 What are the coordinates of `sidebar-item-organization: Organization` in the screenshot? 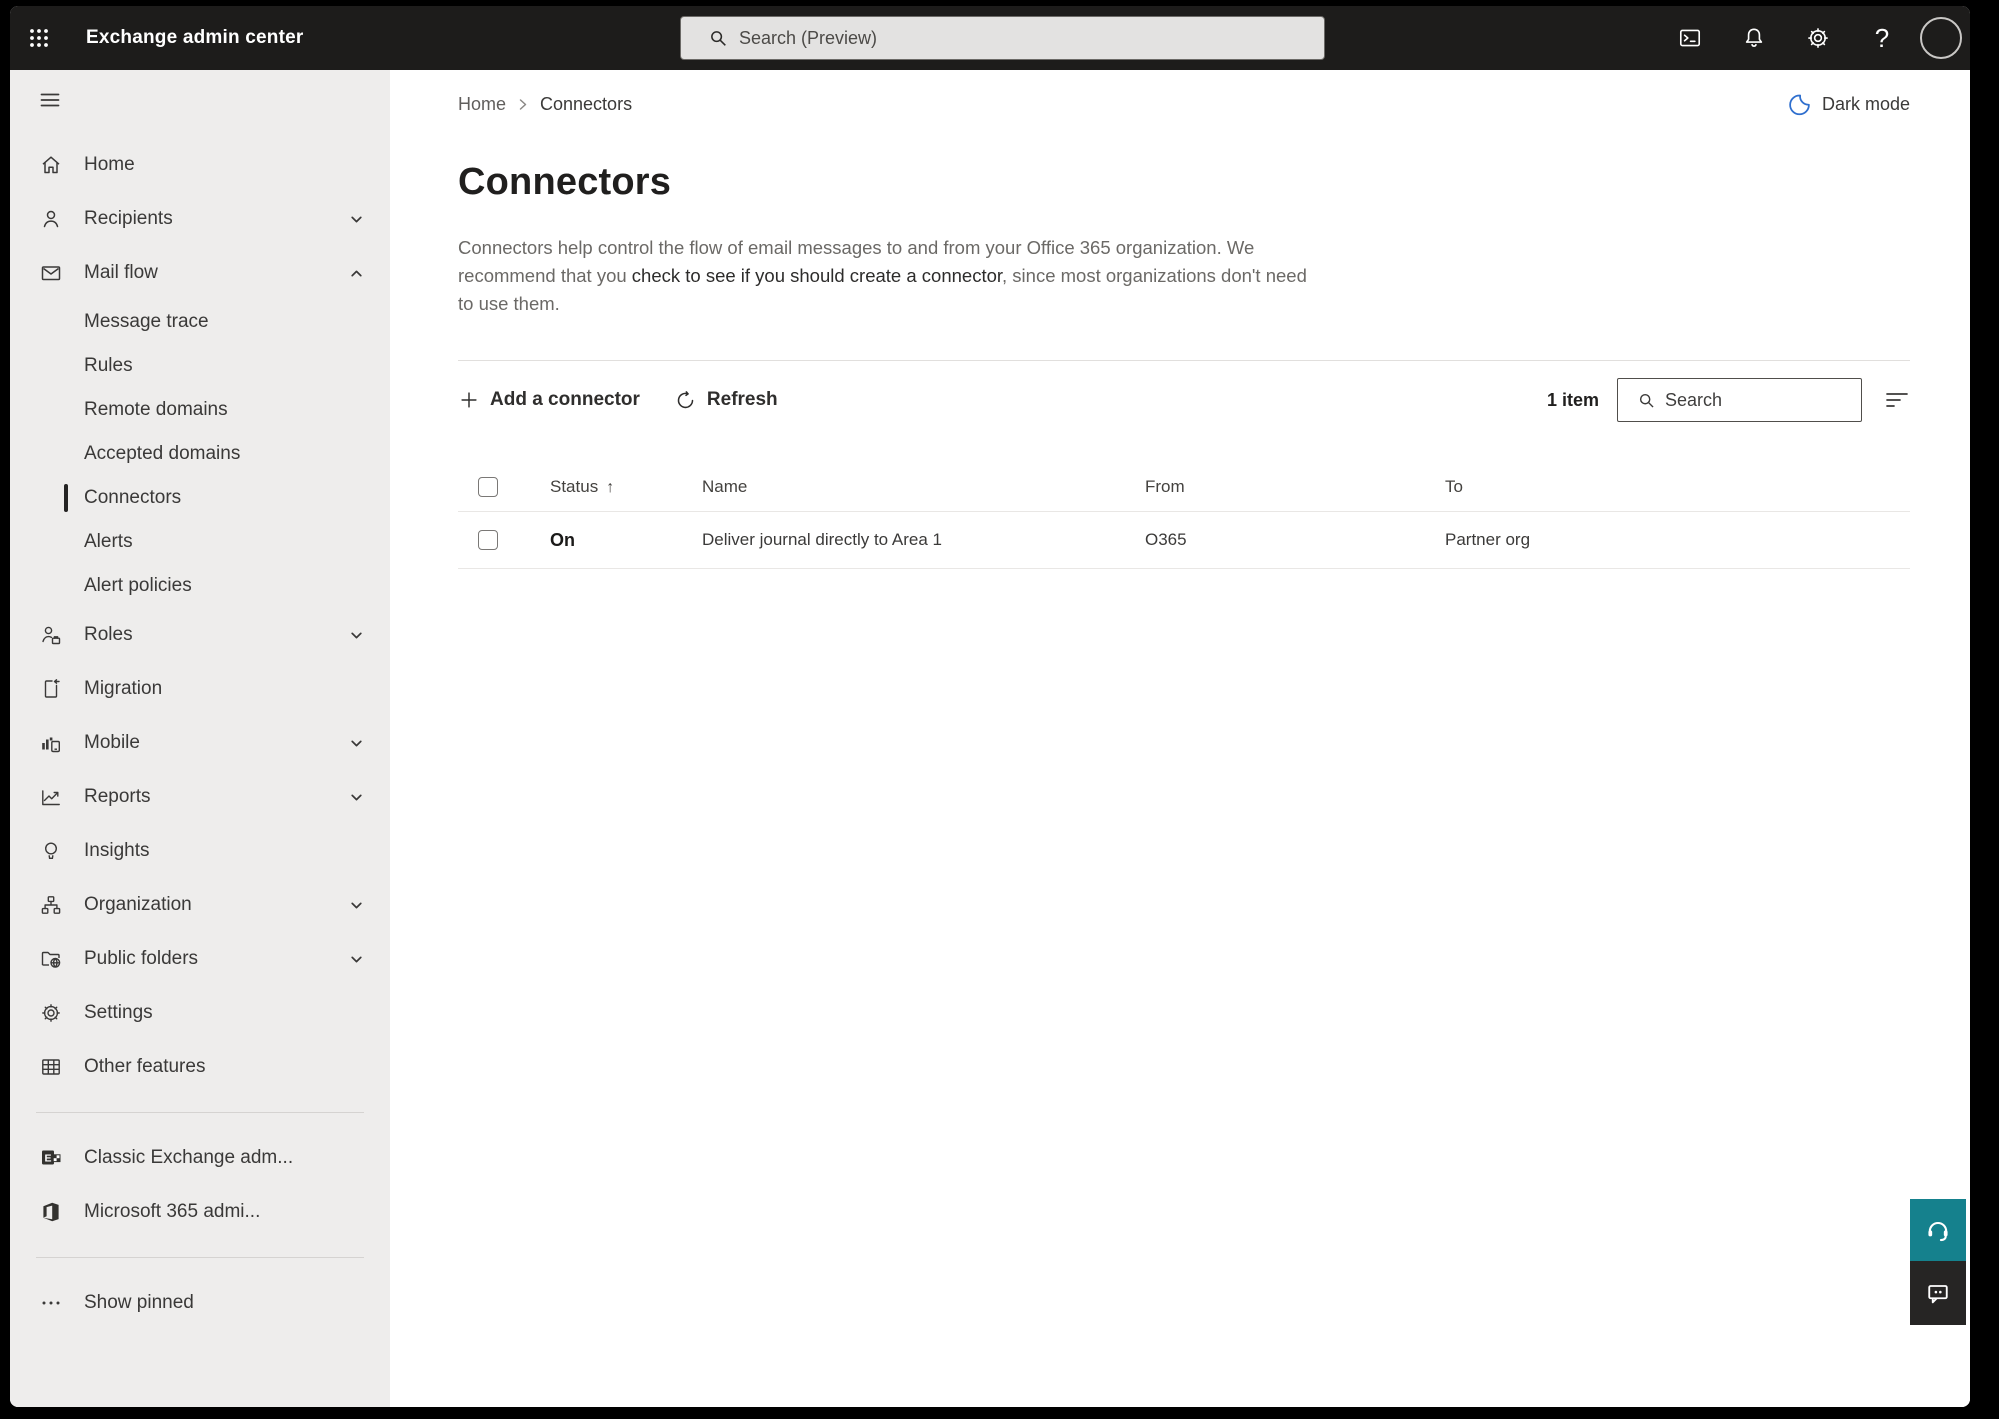 It's located at (200, 905).